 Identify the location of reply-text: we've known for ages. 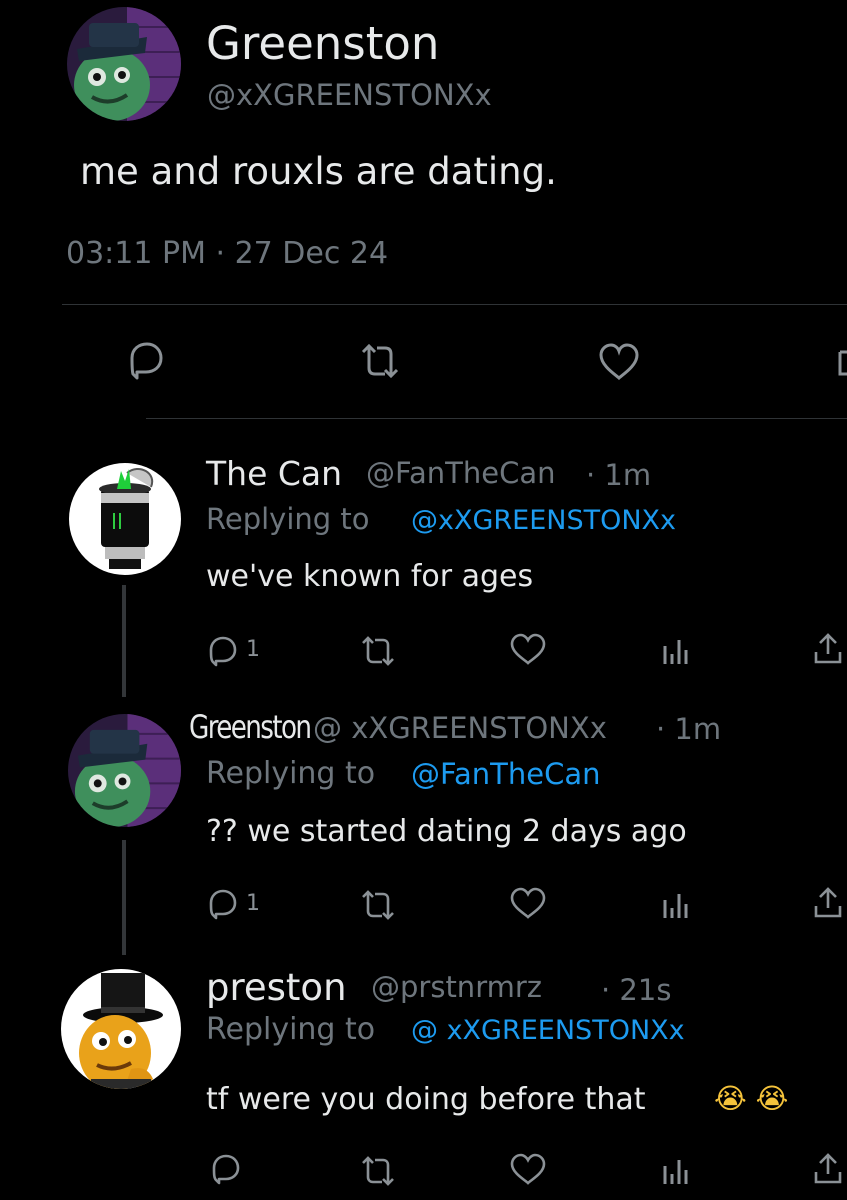
(370, 576).